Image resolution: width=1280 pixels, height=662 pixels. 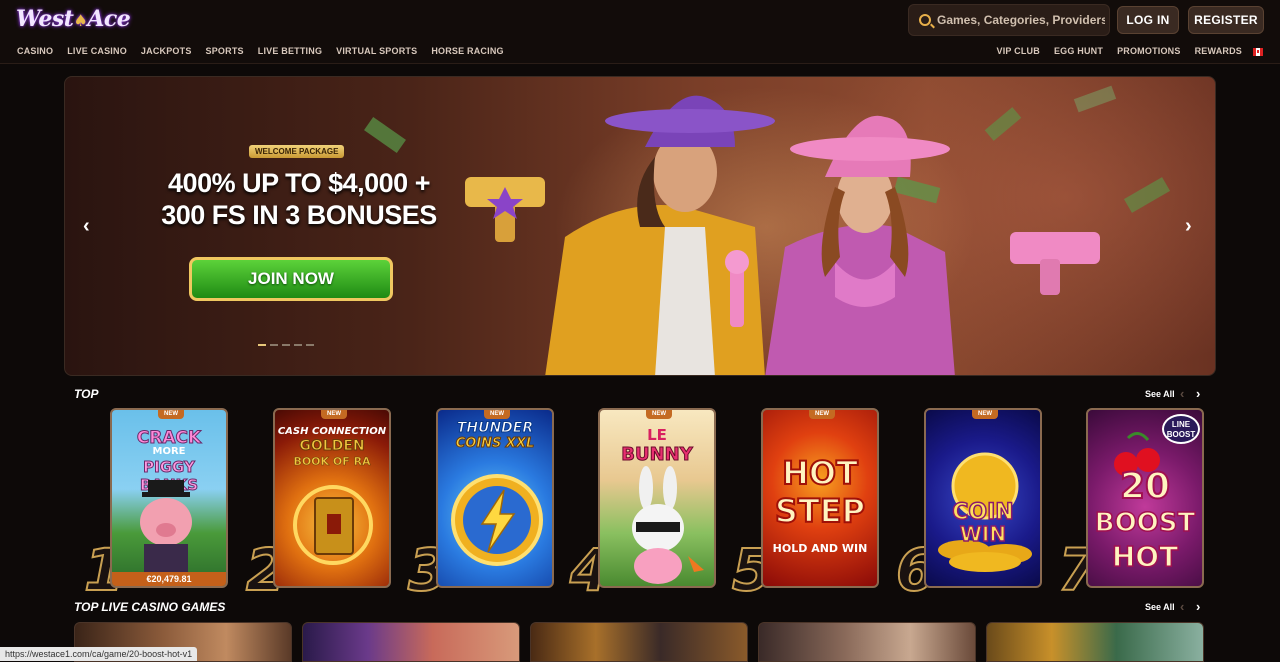 What do you see at coordinates (1145, 523) in the screenshot?
I see `game-title-line: BOOST` at bounding box center [1145, 523].